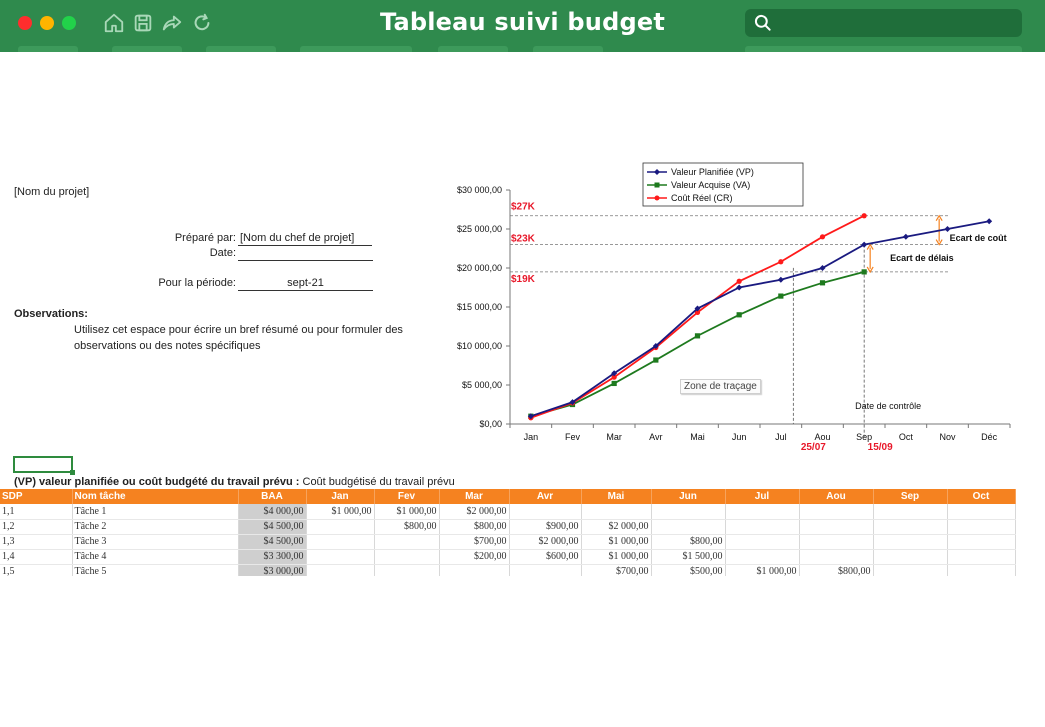  What do you see at coordinates (407, 496) in the screenshot?
I see `column-header: Fev` at bounding box center [407, 496].